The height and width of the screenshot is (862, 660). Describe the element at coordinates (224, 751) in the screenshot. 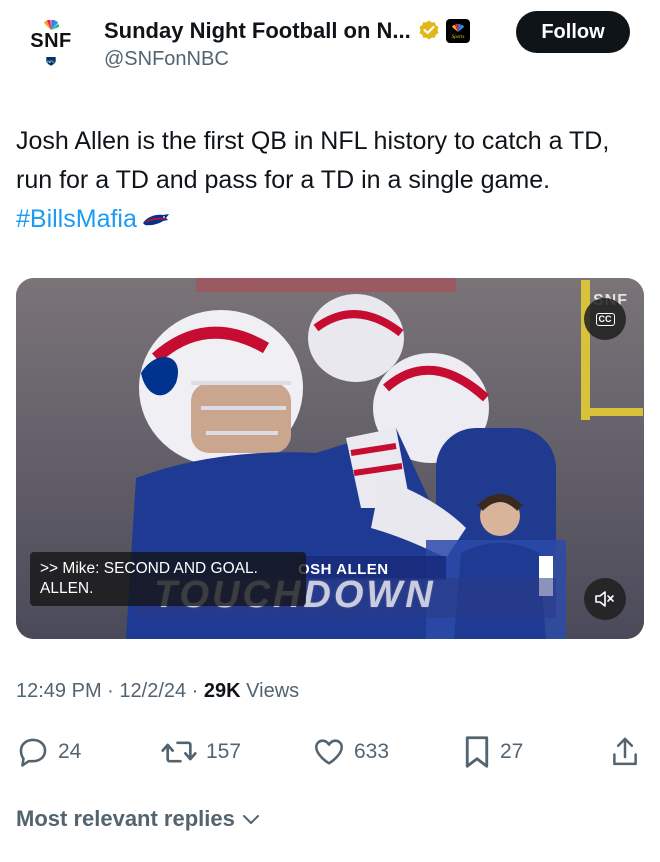

I see `repost-count: 157` at that location.